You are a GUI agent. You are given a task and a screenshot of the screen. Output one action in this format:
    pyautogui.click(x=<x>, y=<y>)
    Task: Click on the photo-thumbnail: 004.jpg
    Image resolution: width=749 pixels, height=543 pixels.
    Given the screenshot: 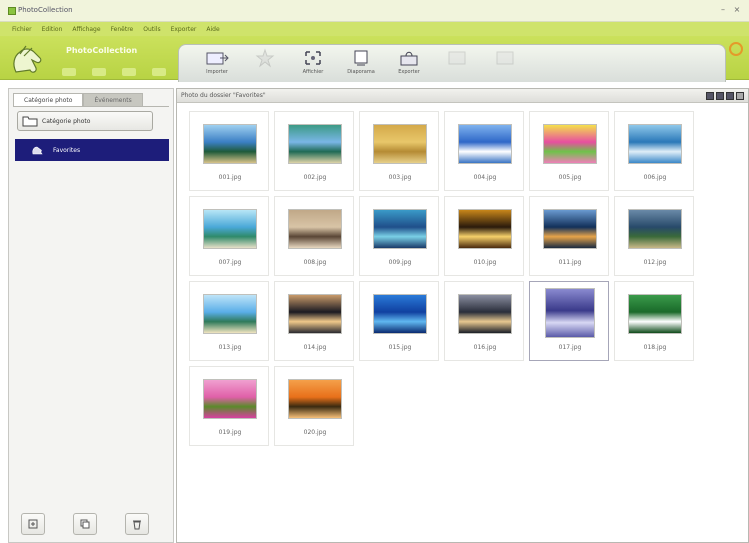 What is the action you would take?
    pyautogui.click(x=484, y=151)
    